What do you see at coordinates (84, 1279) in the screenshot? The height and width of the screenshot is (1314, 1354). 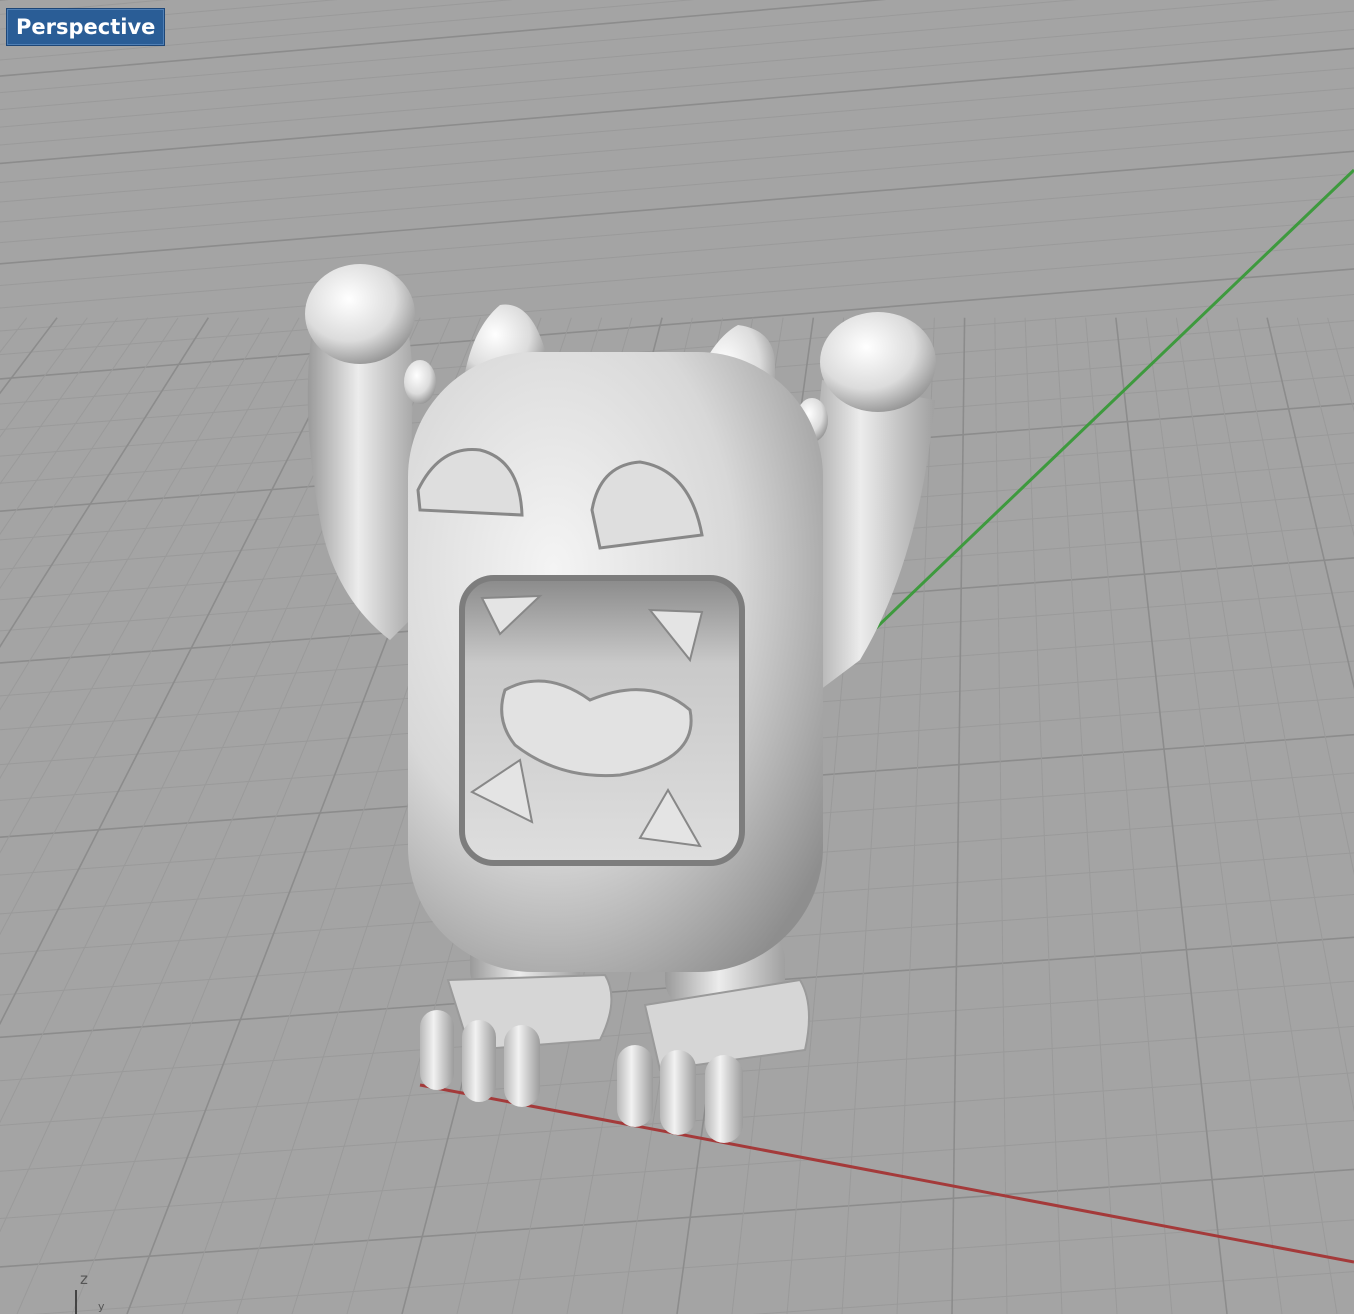 I see `gizmo-z-label: z` at bounding box center [84, 1279].